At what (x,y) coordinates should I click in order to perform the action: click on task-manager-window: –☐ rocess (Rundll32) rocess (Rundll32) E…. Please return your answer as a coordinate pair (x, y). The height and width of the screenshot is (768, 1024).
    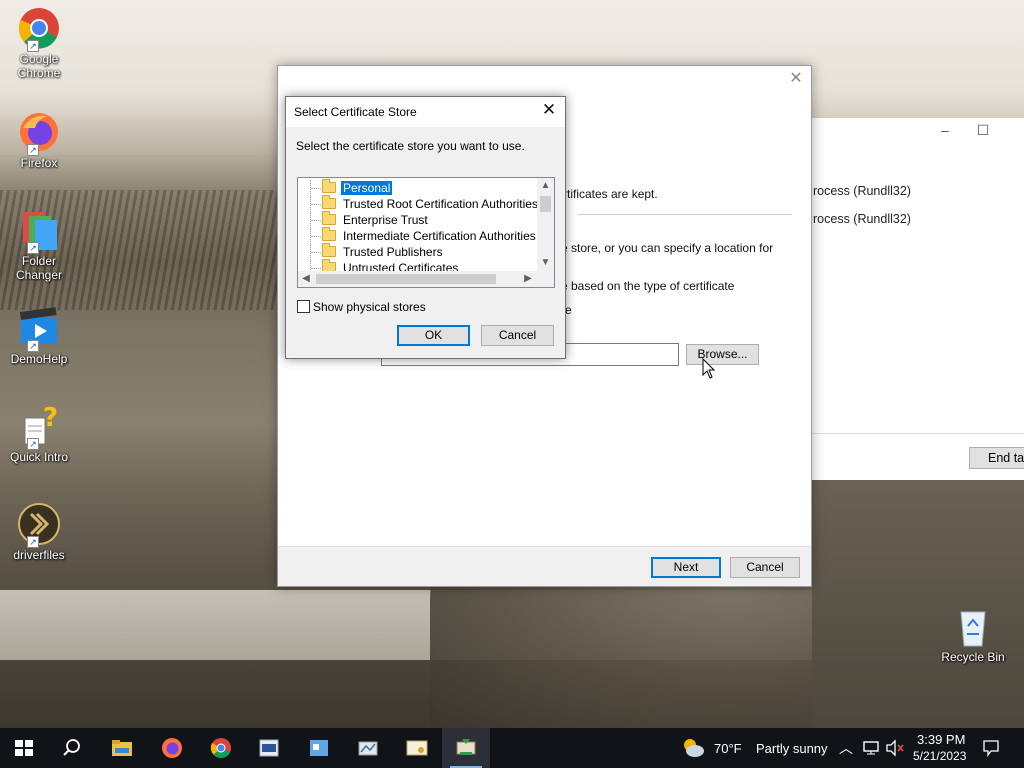
    Looking at the image, I should click on (917, 299).